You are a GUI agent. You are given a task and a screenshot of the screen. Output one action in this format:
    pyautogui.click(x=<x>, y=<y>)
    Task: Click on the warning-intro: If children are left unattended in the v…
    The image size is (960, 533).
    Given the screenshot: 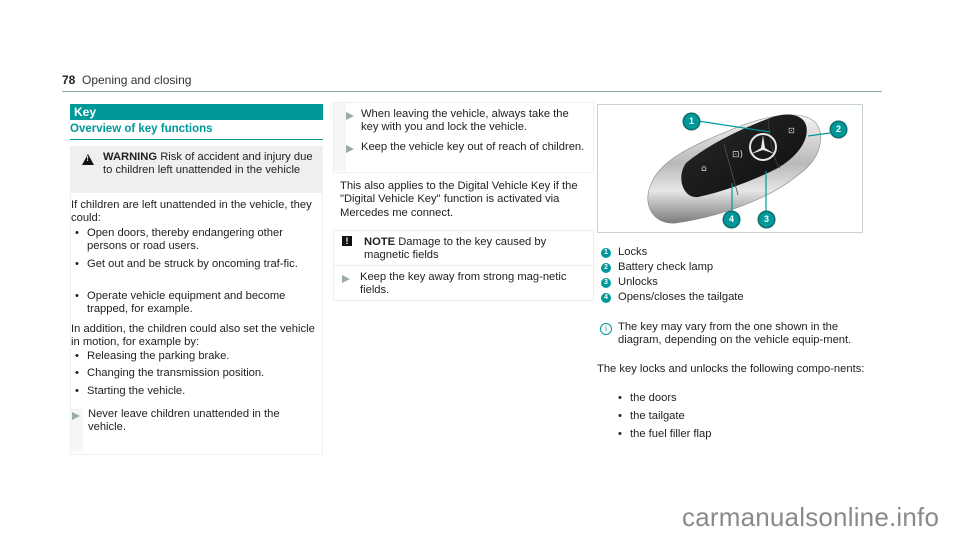 What is the action you would take?
    pyautogui.click(x=191, y=212)
    